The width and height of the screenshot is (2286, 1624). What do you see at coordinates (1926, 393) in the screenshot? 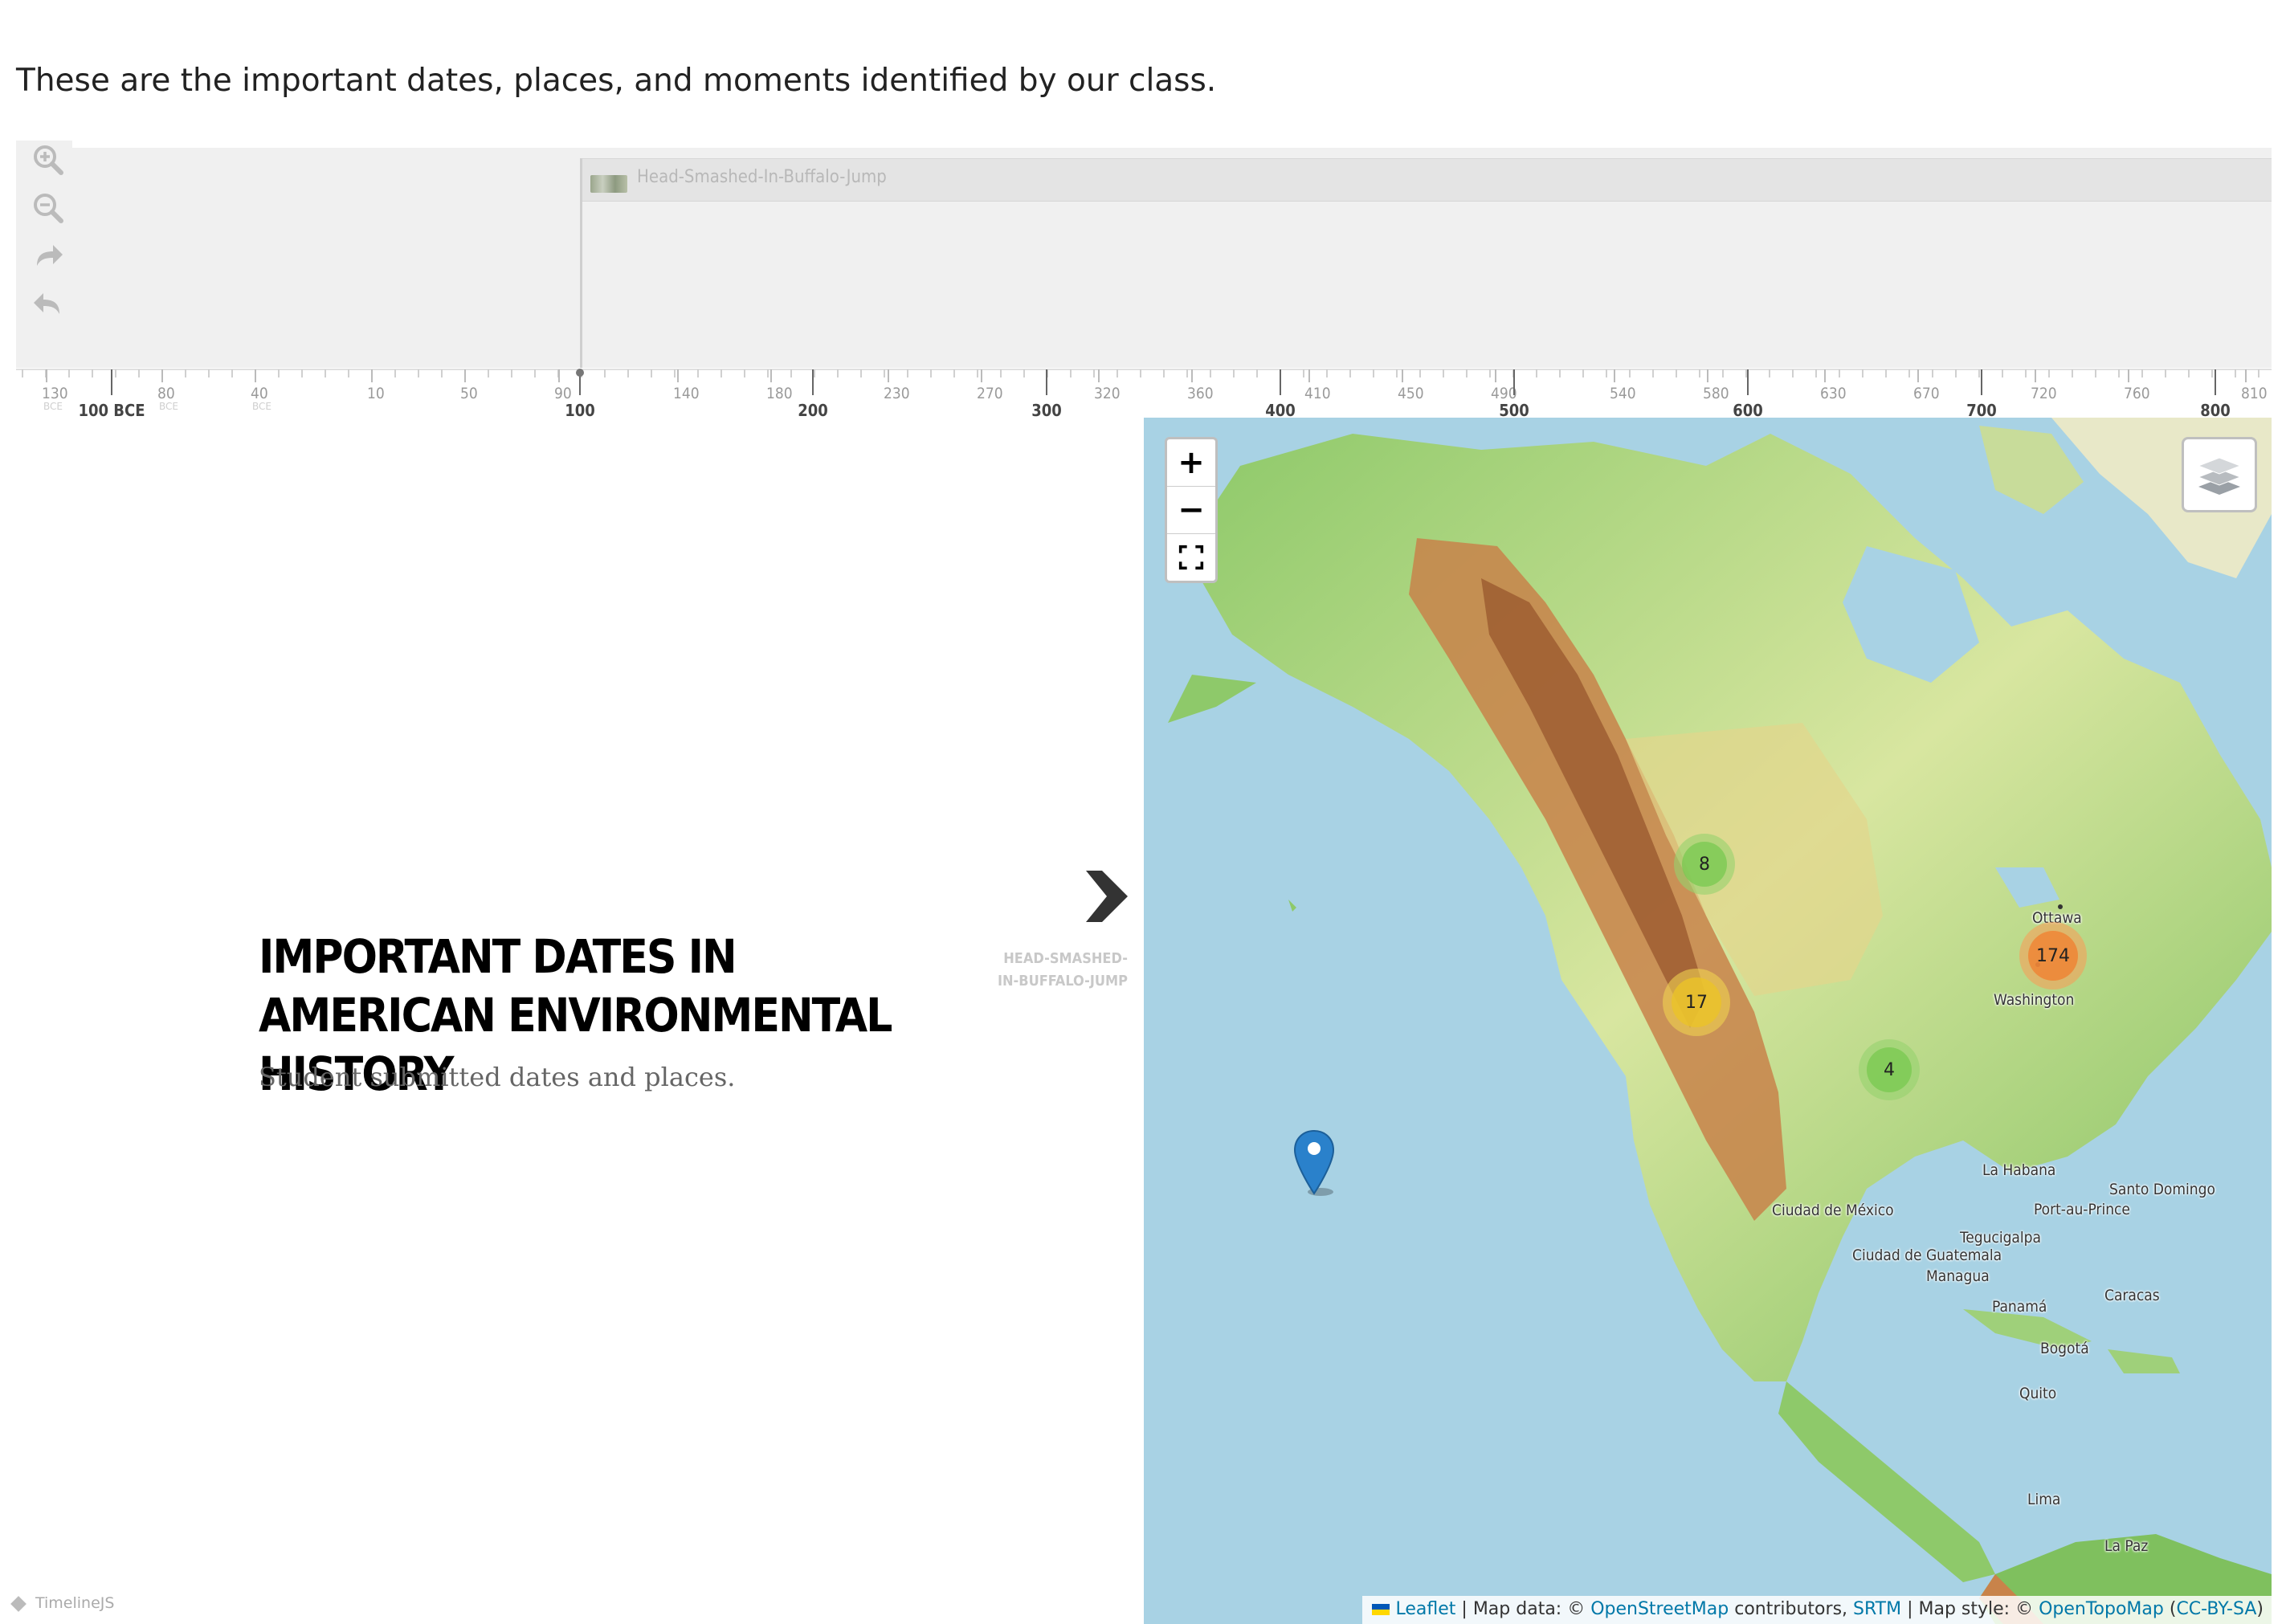
I see `axis-tick-label: 670` at bounding box center [1926, 393].